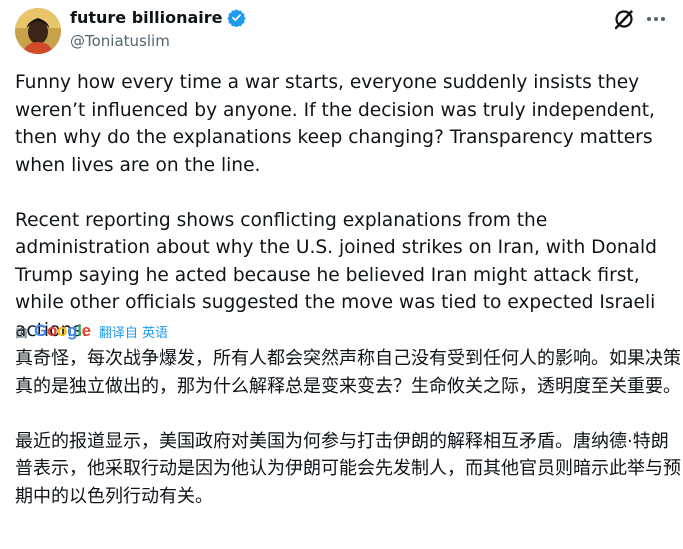 The width and height of the screenshot is (683, 549). I want to click on author-handle: @Toniatuslim, so click(120, 41).